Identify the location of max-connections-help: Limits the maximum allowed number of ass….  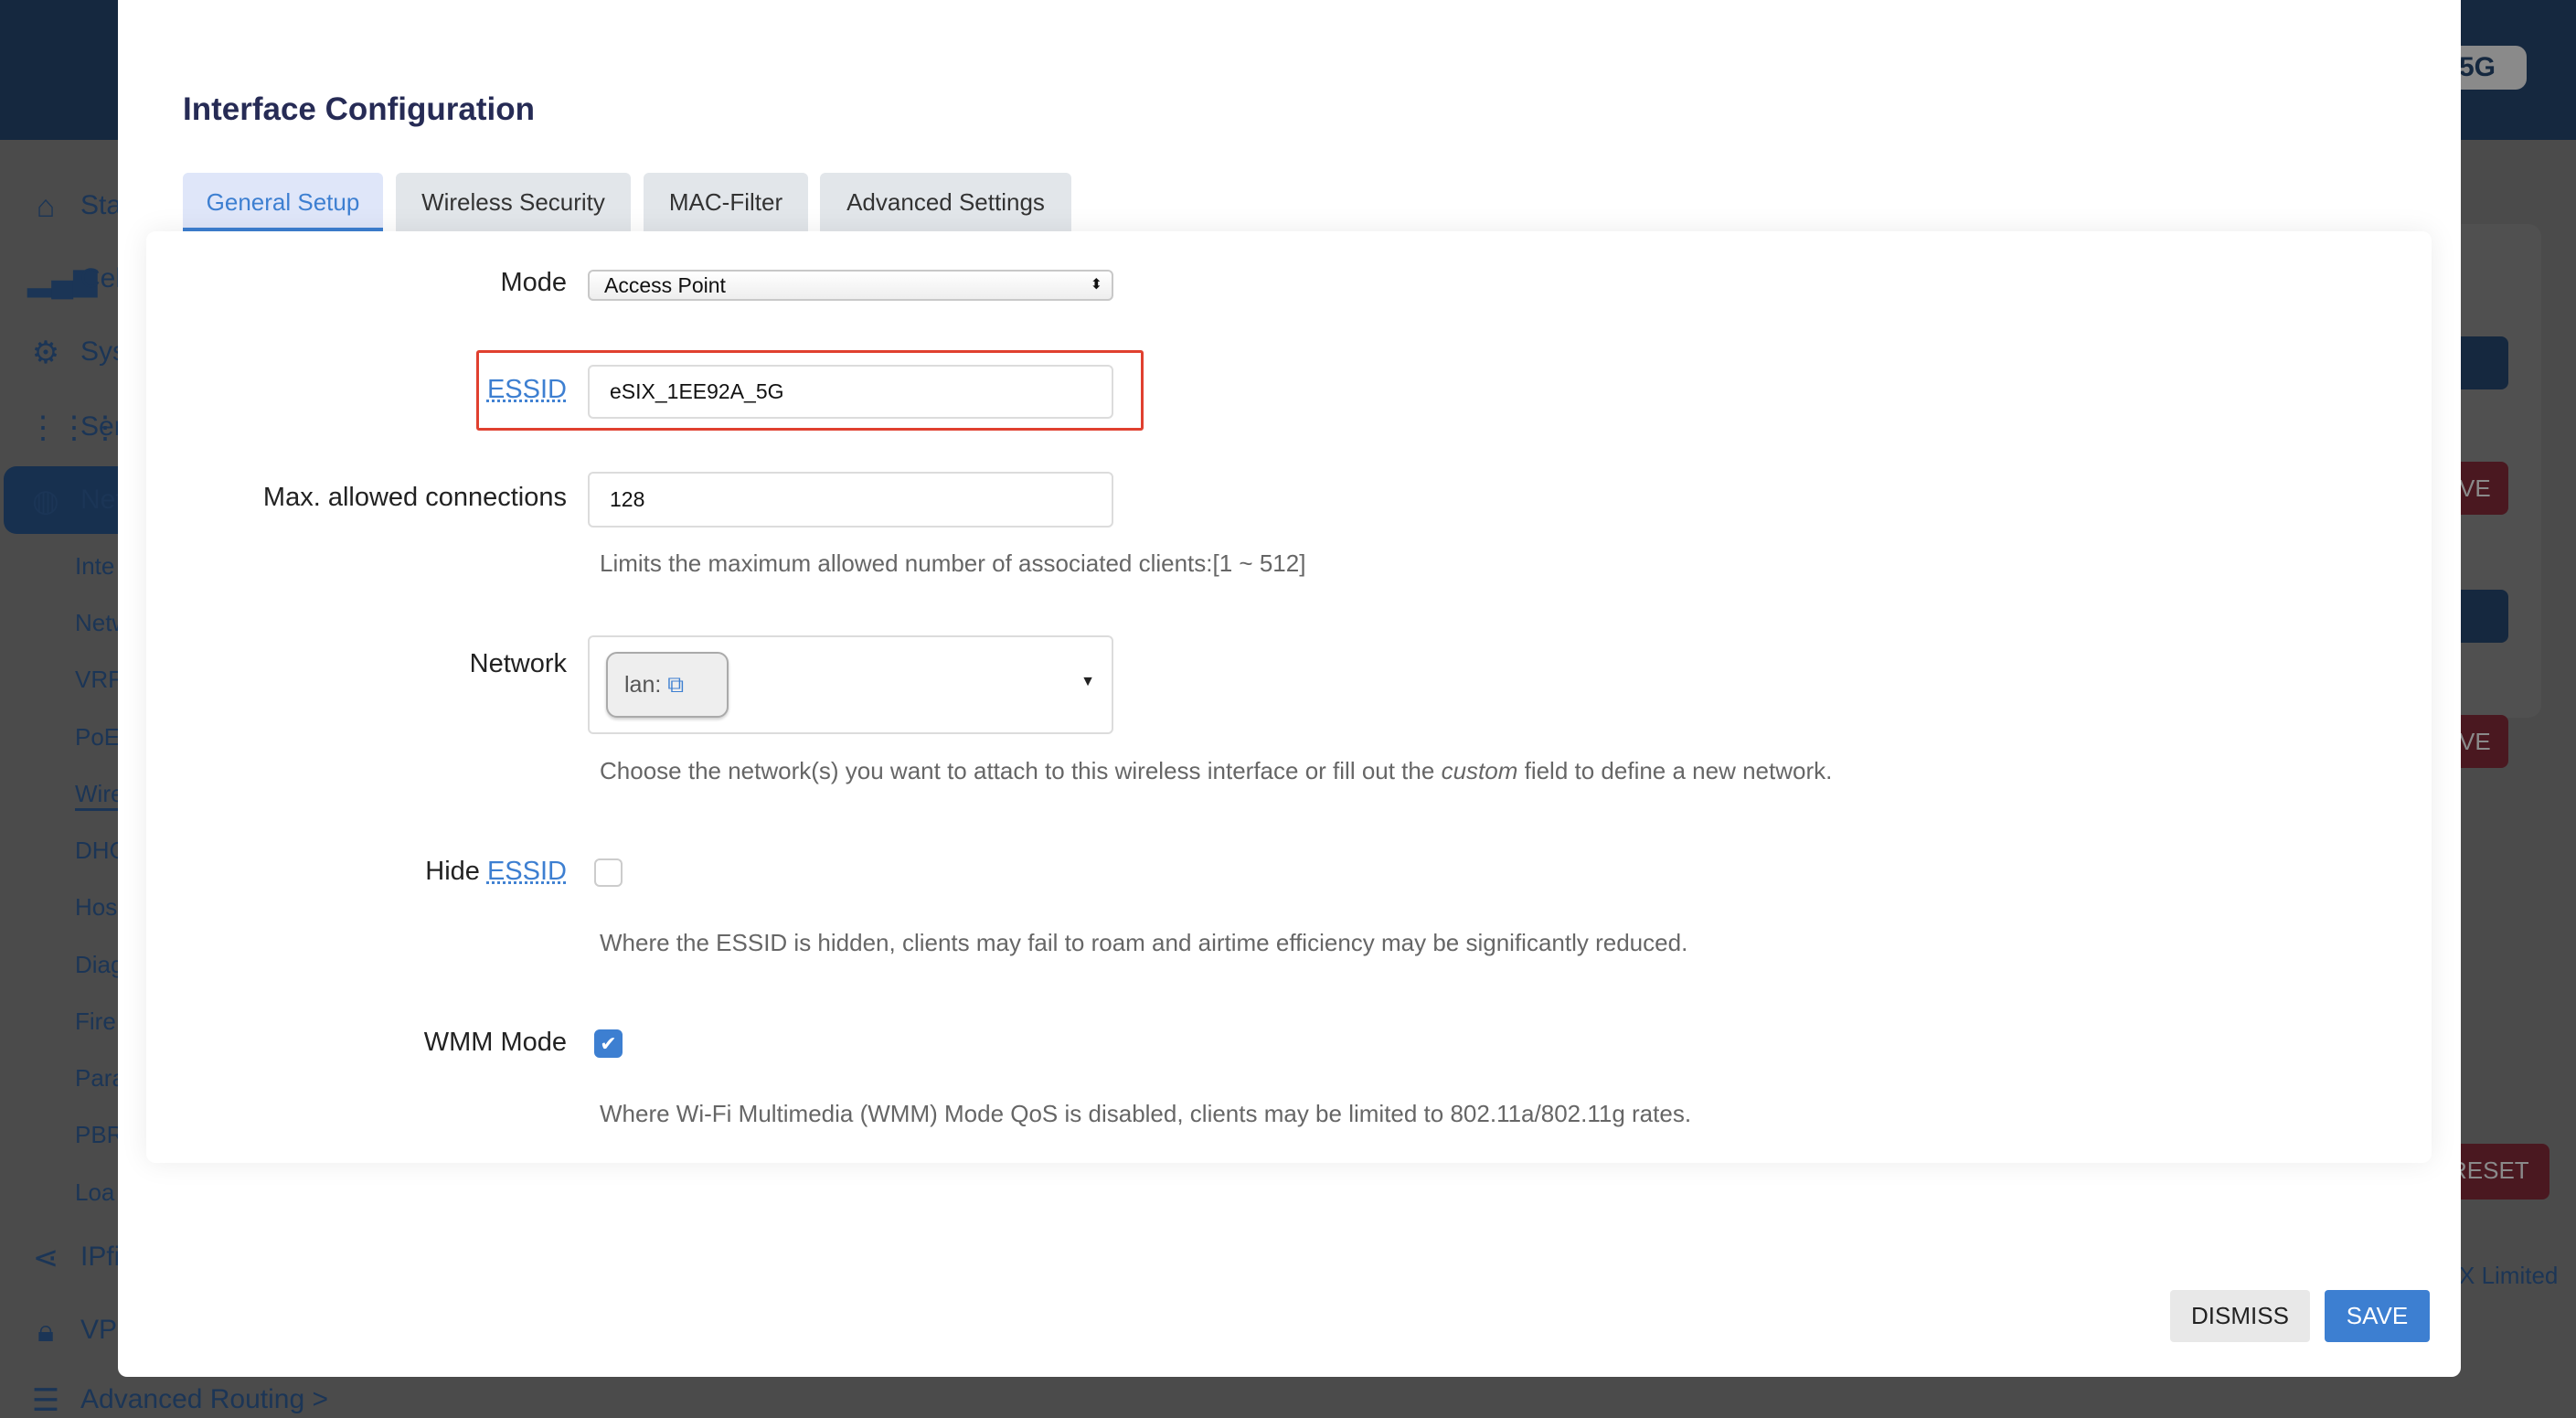
(953, 563).